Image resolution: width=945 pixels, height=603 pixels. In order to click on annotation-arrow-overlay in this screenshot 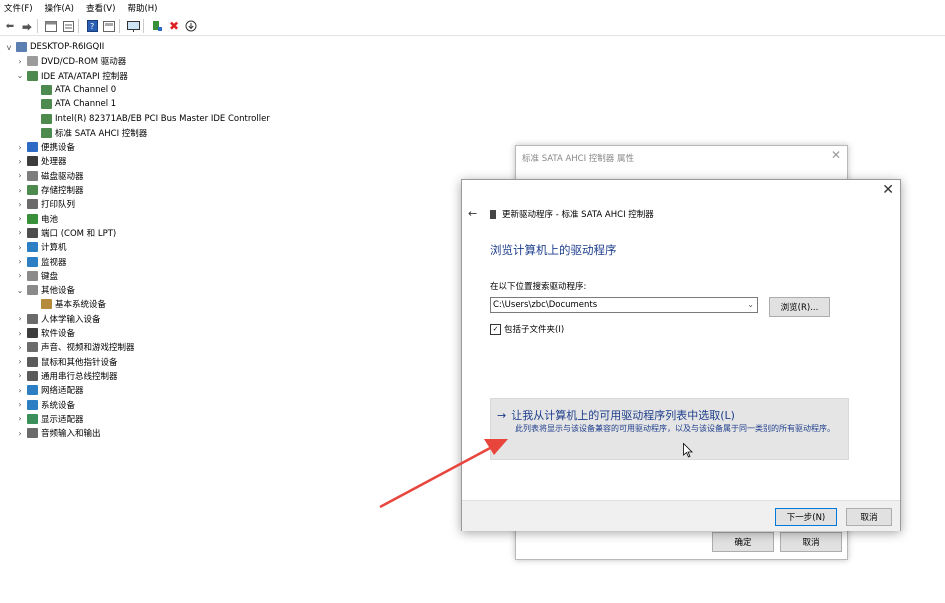, I will do `click(443, 474)`.